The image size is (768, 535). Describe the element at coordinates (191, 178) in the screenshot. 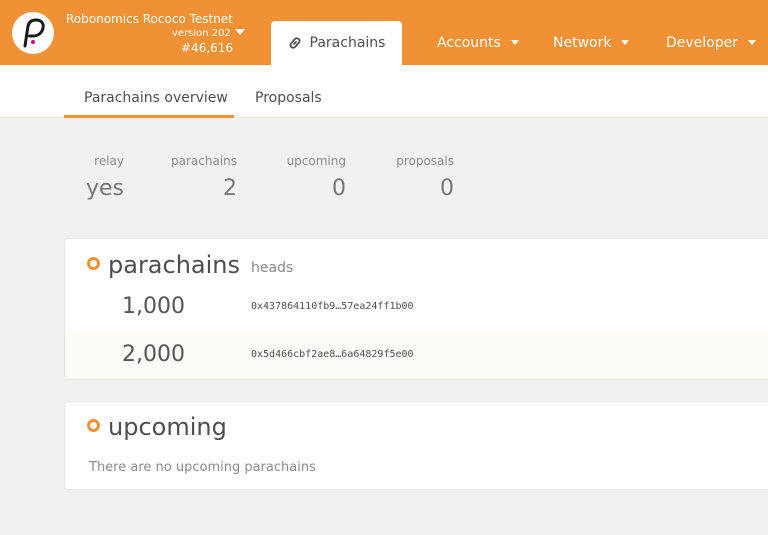

I see `summary-parachains: parachains 2` at that location.